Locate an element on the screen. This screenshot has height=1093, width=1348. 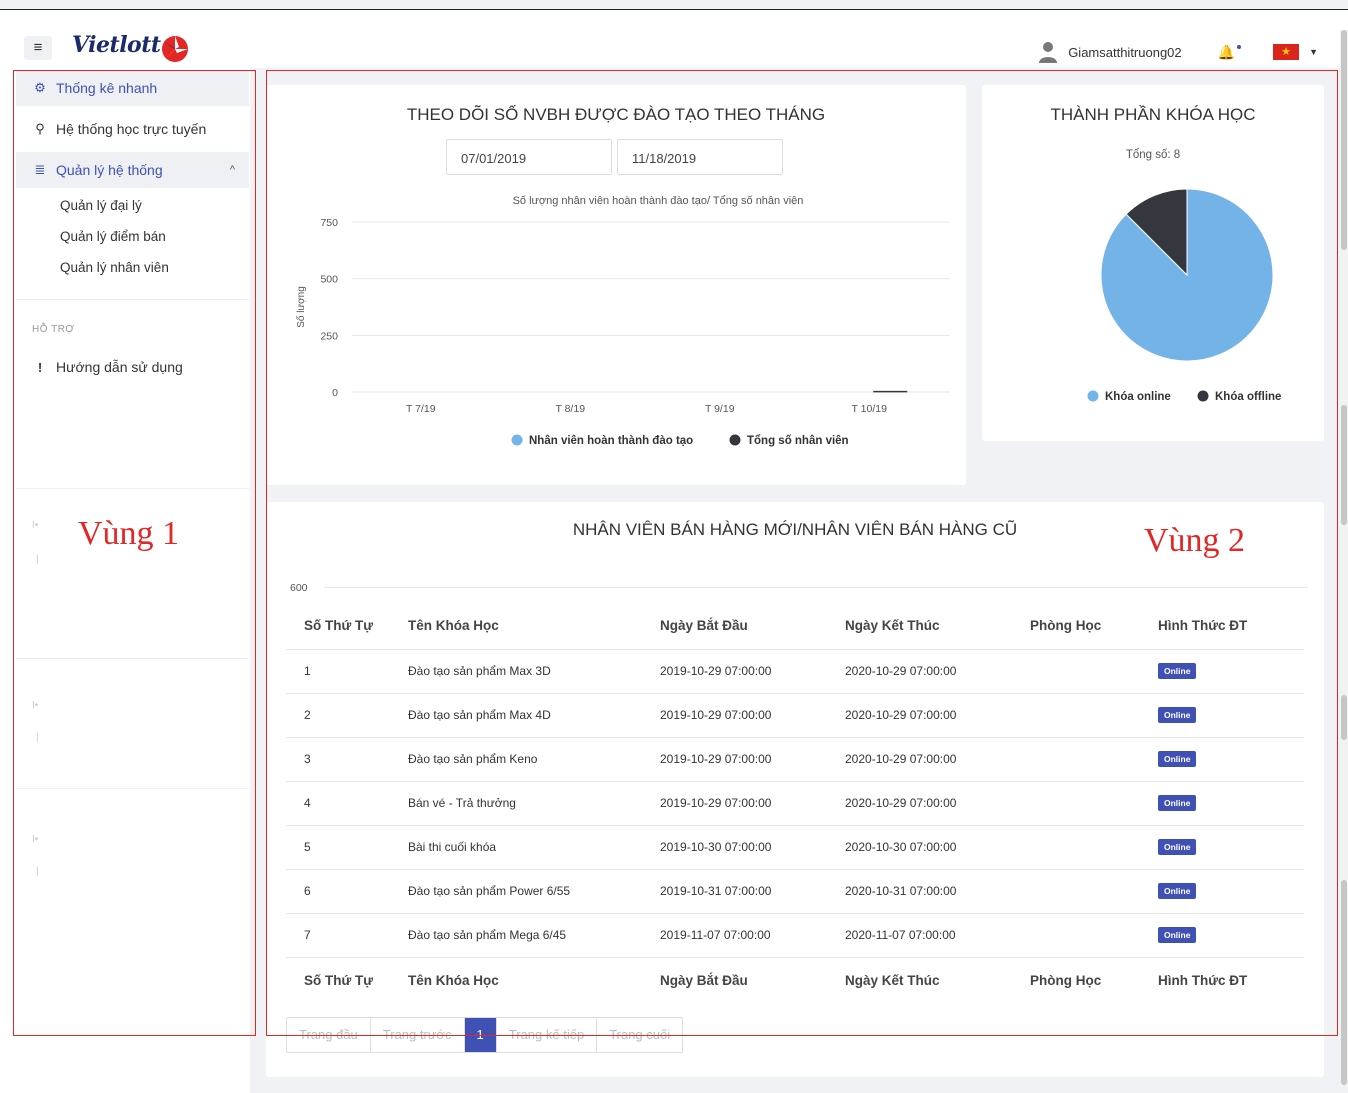
username: Giamsatthitruong02 is located at coordinates (1124, 52).